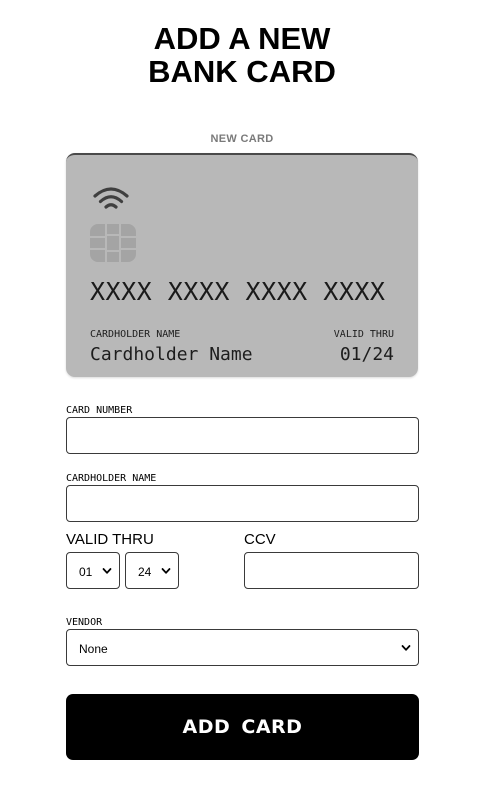 This screenshot has width=500, height=794. What do you see at coordinates (93, 649) in the screenshot?
I see `vendor-select-value: None` at bounding box center [93, 649].